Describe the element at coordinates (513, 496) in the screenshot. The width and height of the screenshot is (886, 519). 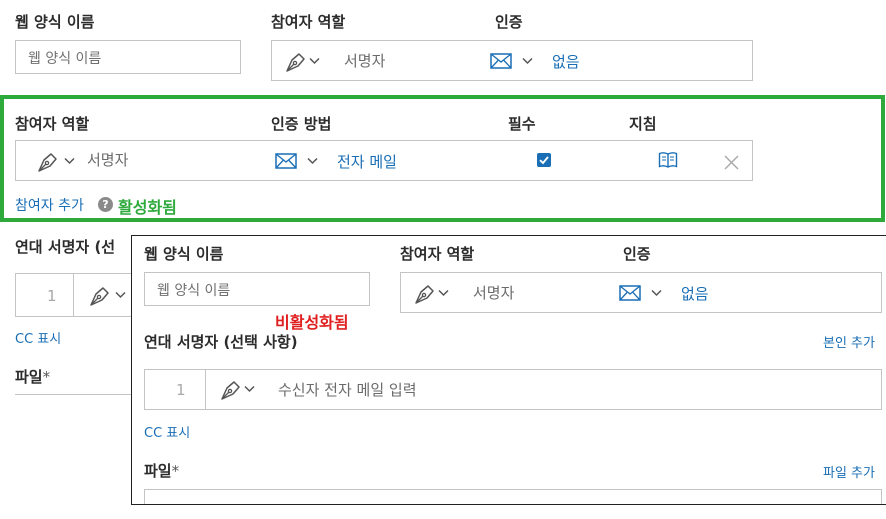
I see `file-drop-box` at that location.